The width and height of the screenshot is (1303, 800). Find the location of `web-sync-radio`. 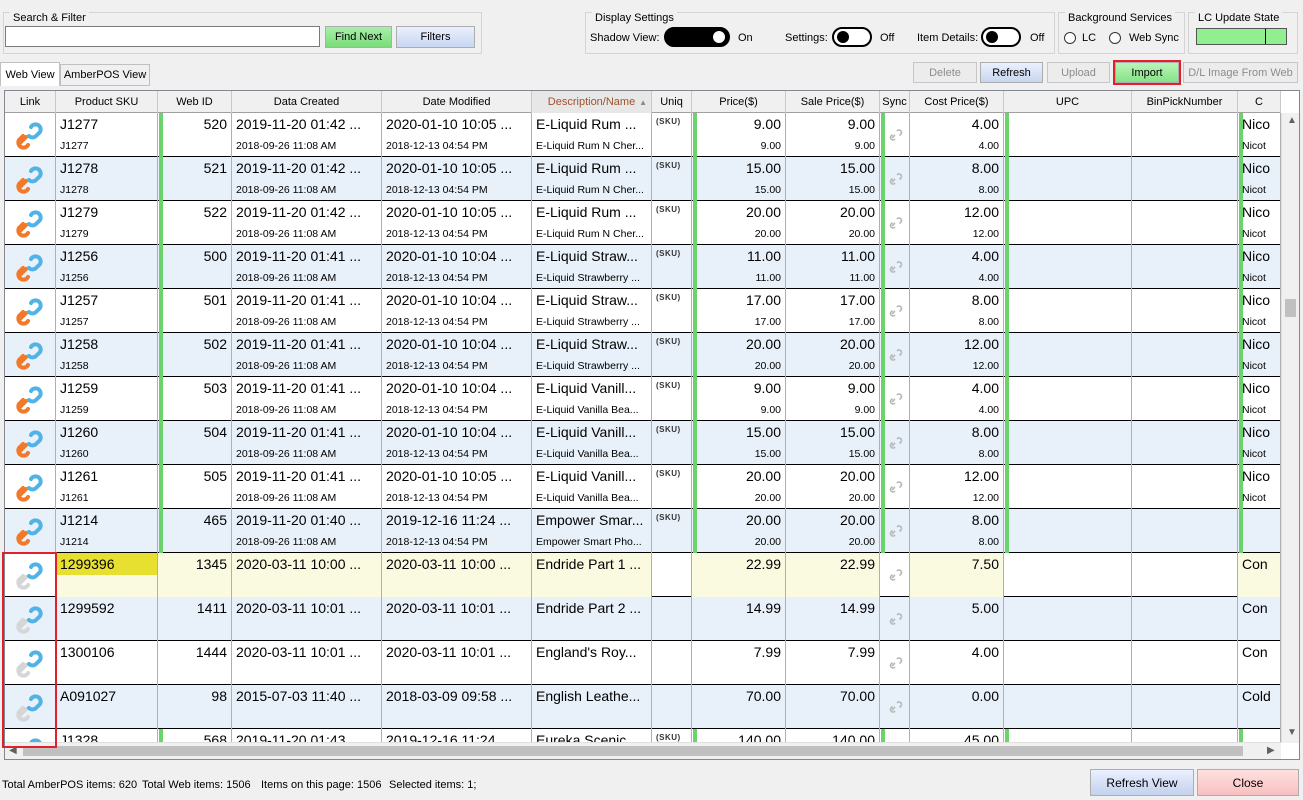

web-sync-radio is located at coordinates (1115, 38).